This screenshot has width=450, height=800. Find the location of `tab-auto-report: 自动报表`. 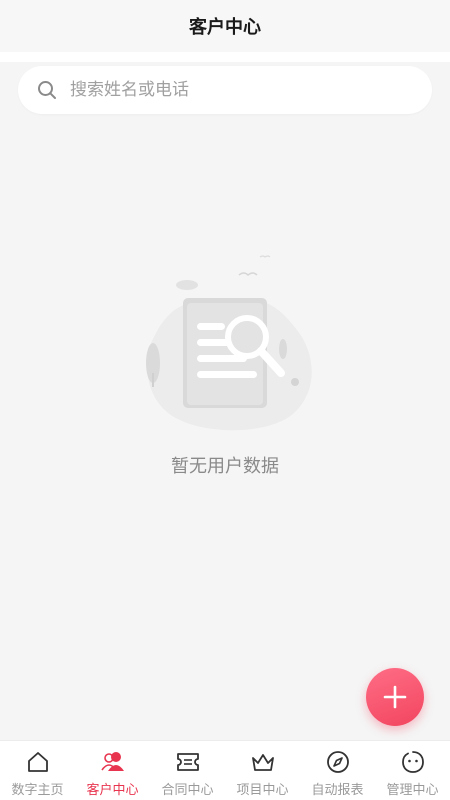

tab-auto-report: 自动报表 is located at coordinates (337, 770).